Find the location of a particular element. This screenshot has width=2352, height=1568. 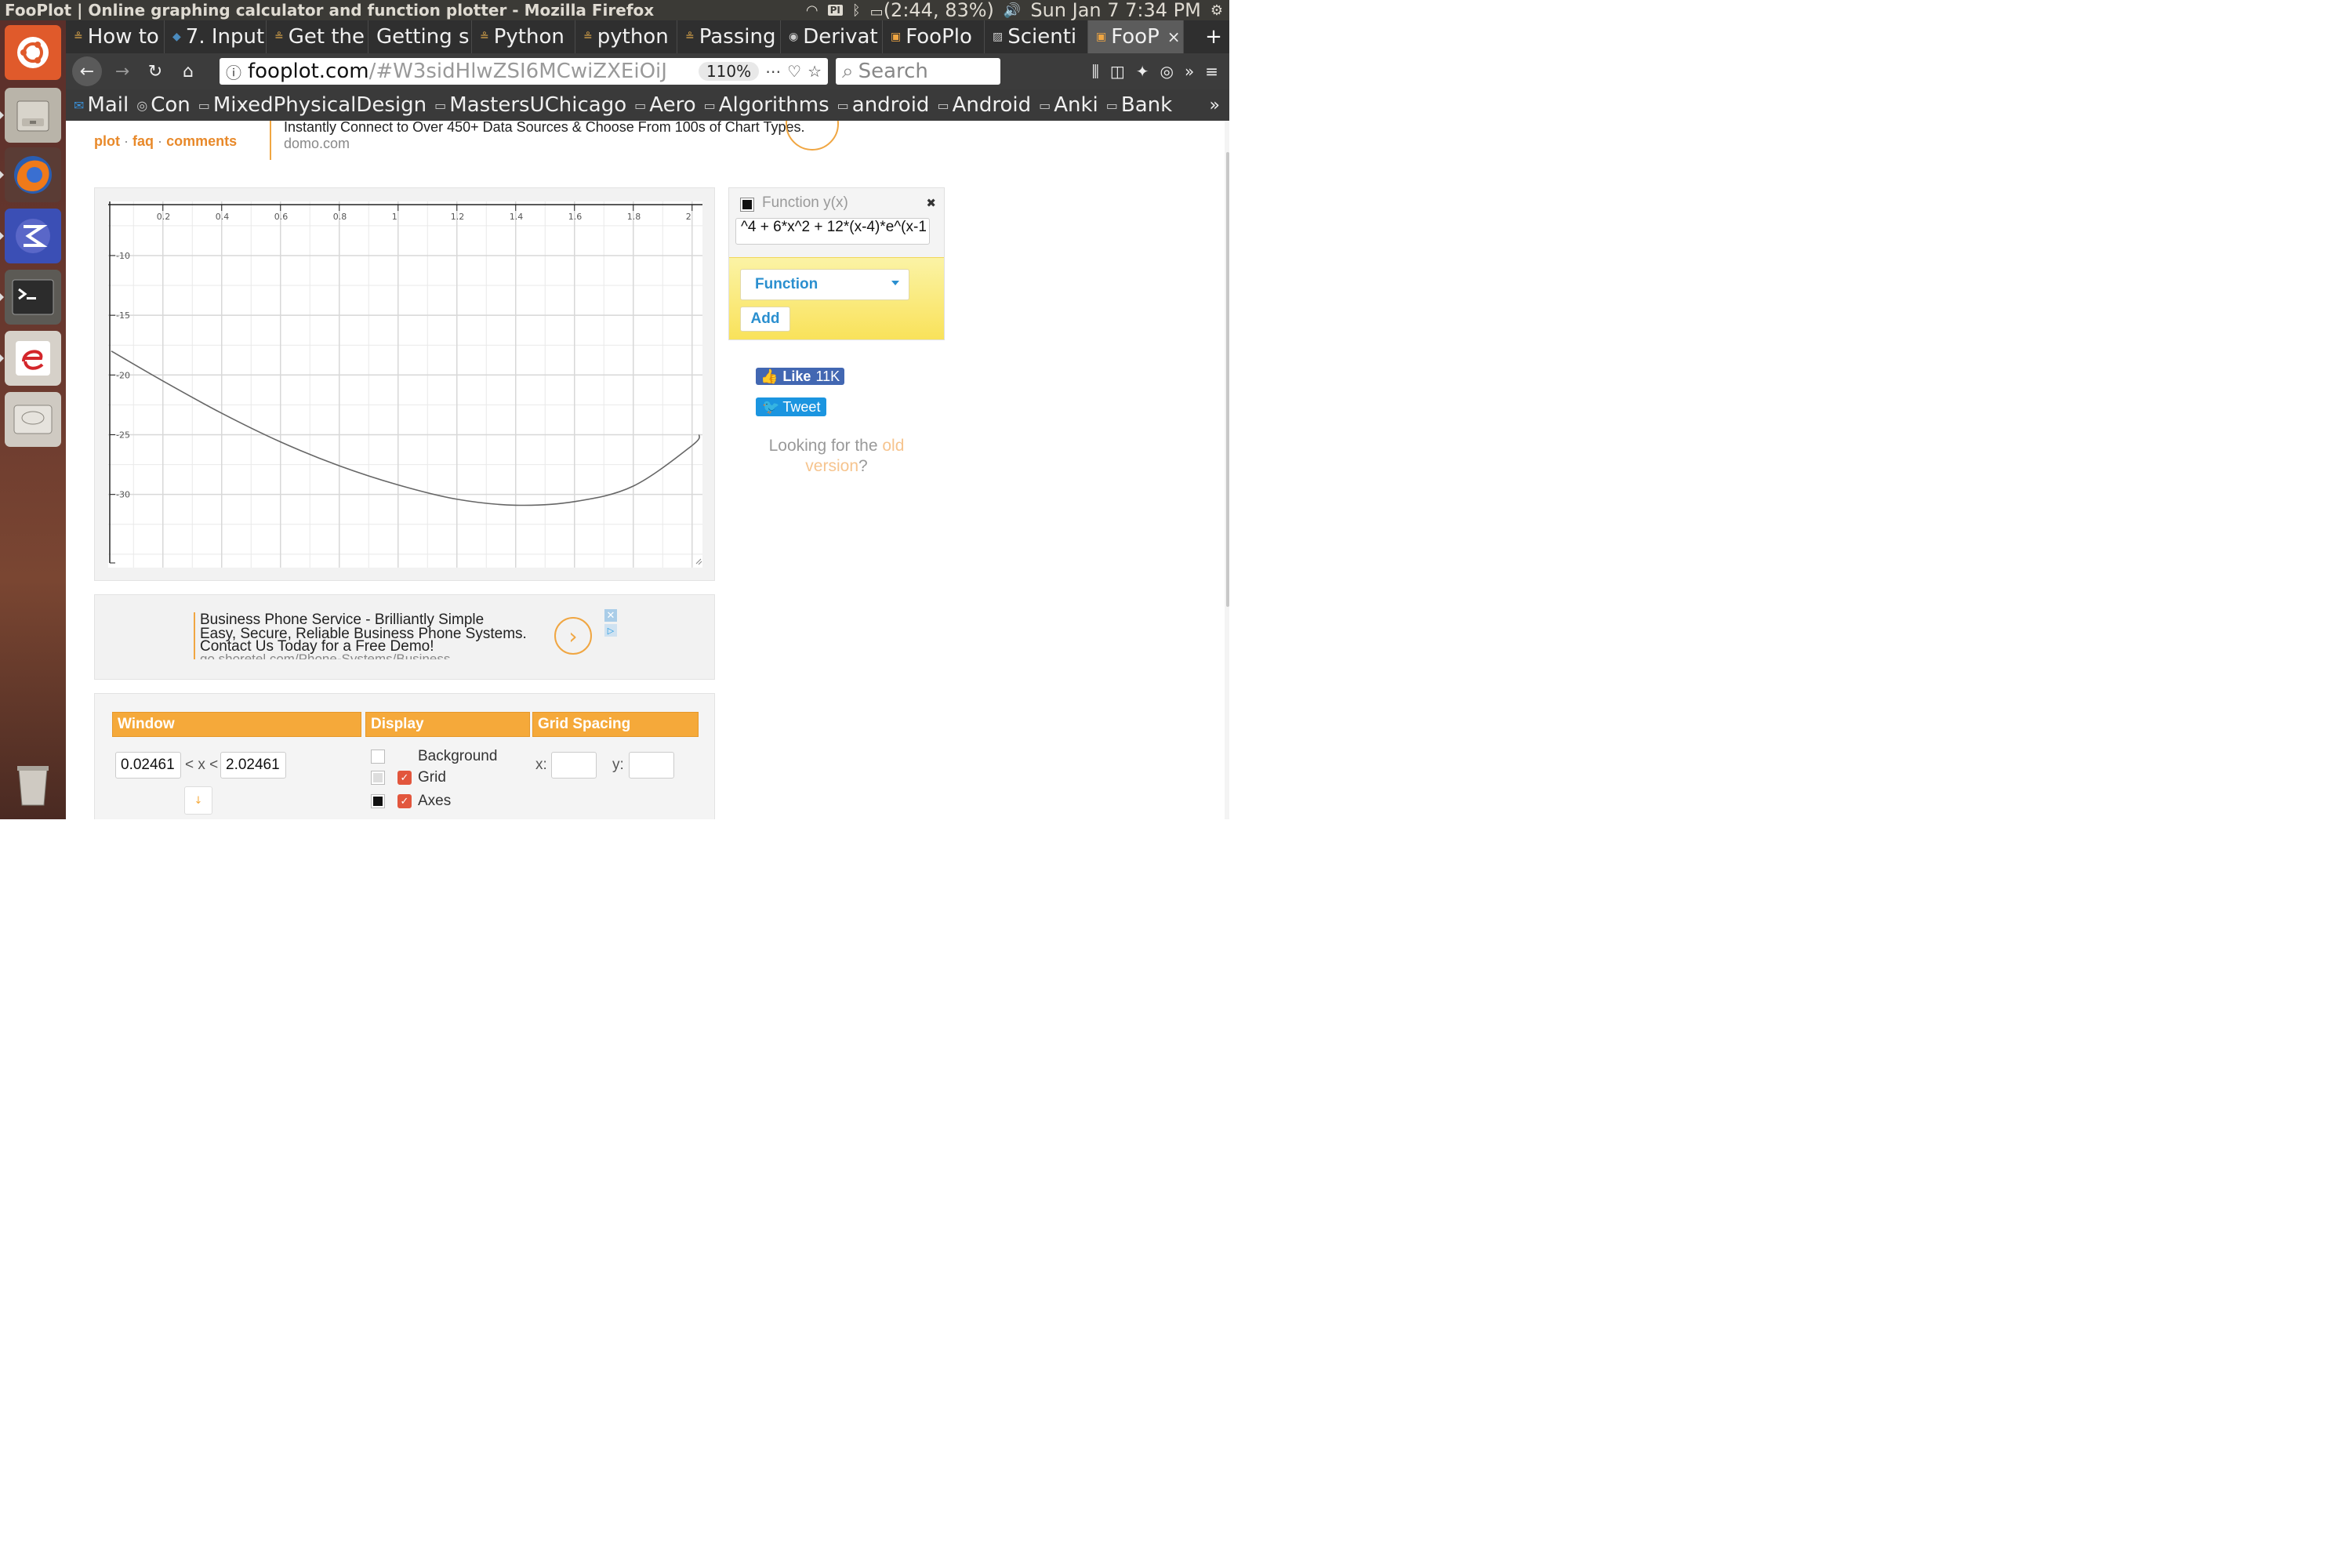

bookmark-folder: ▭ Algorithms is located at coordinates (766, 105).